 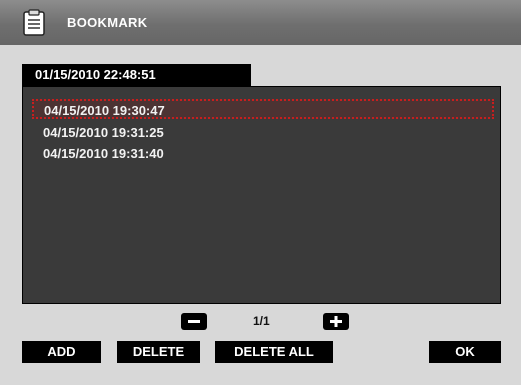 I want to click on clipboard-icon, so click(x=34, y=22).